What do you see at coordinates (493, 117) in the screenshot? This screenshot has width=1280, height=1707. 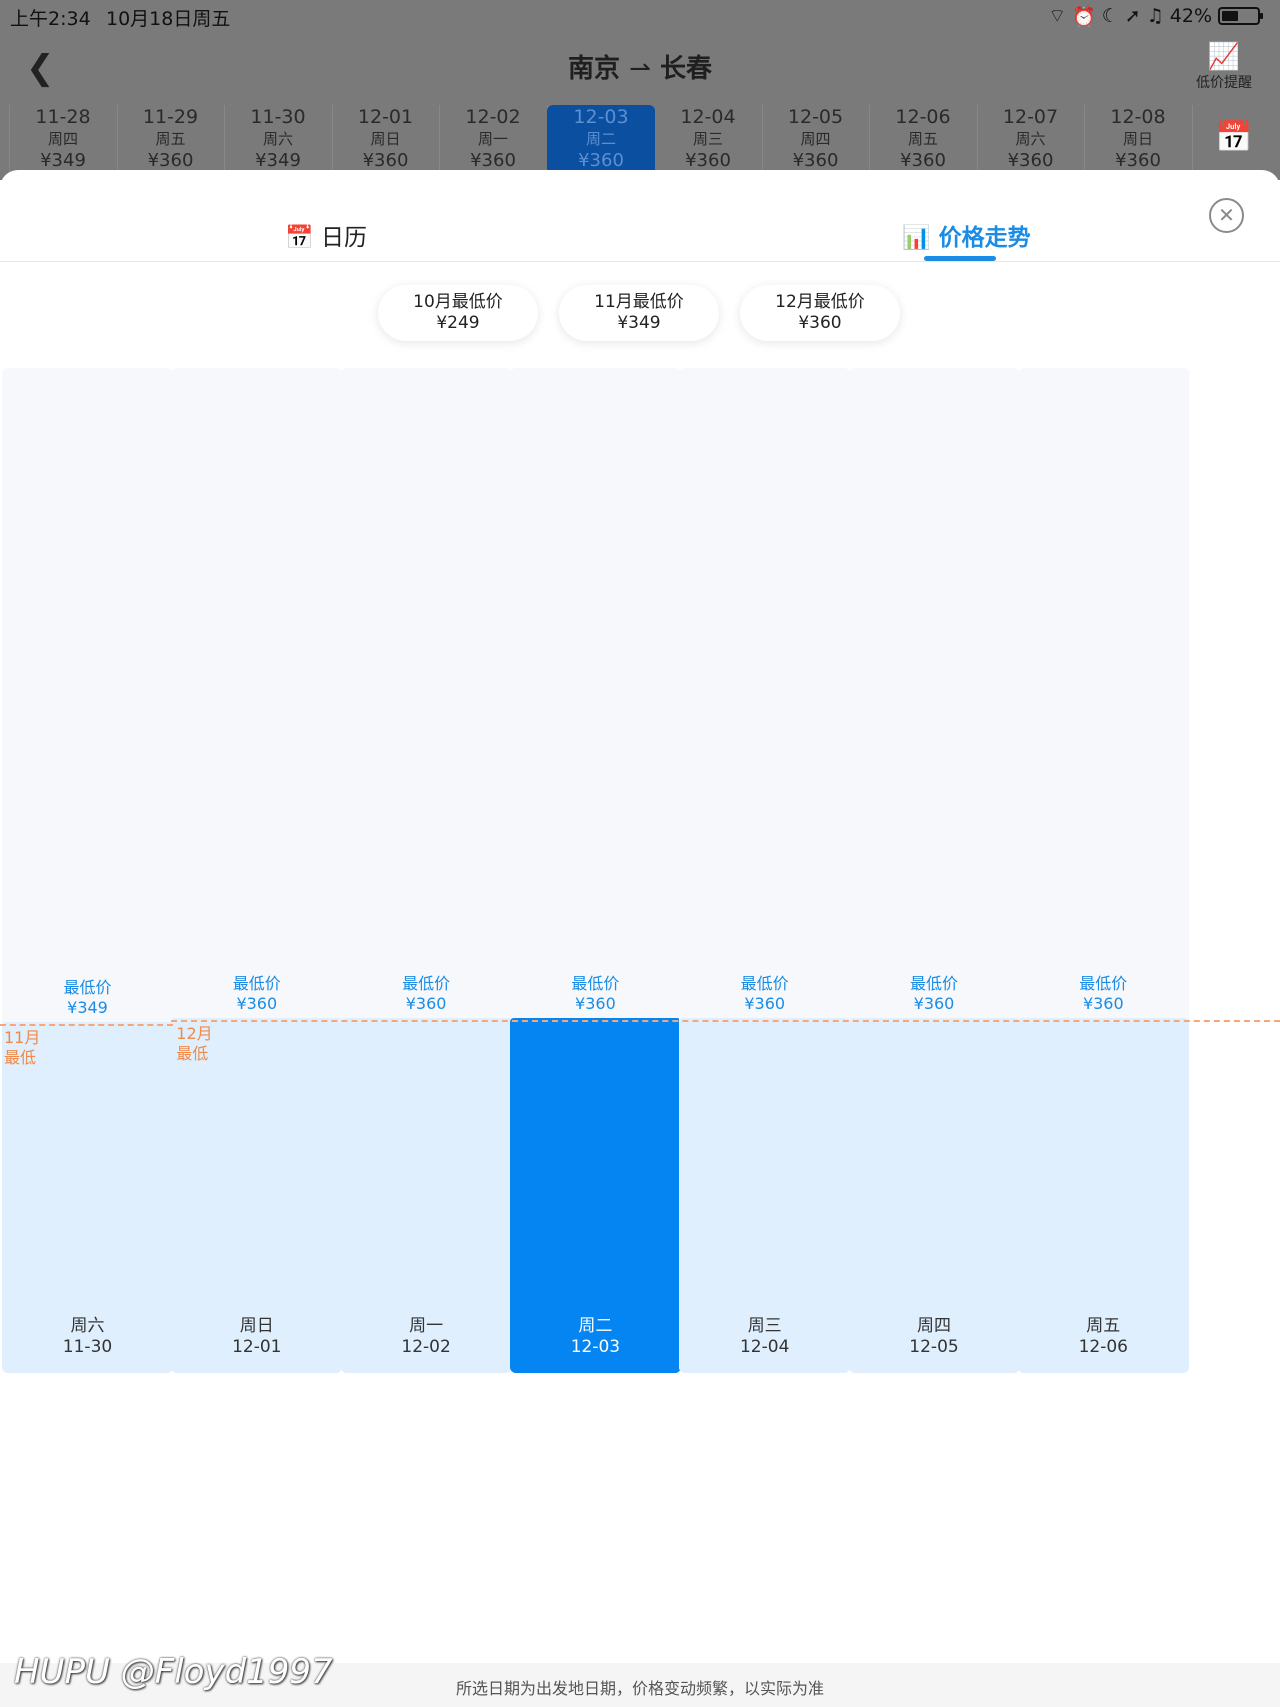 I see `date-strip-date: 12-02` at bounding box center [493, 117].